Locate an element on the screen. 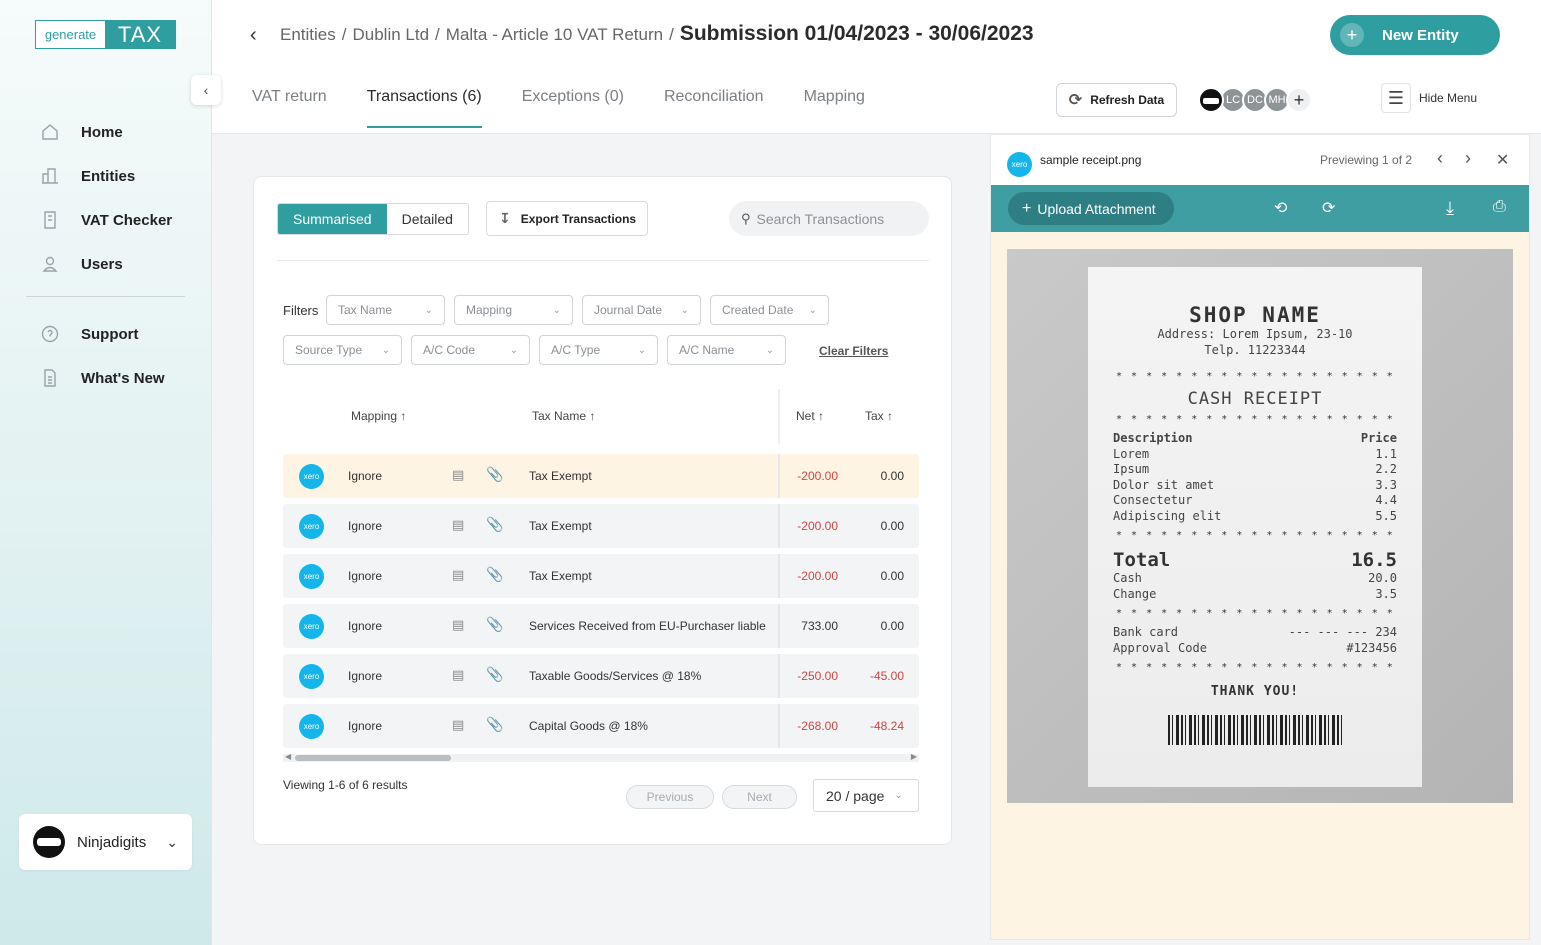 The height and width of the screenshot is (945, 1541). summarised-toggle: Summarised is located at coordinates (332, 219).